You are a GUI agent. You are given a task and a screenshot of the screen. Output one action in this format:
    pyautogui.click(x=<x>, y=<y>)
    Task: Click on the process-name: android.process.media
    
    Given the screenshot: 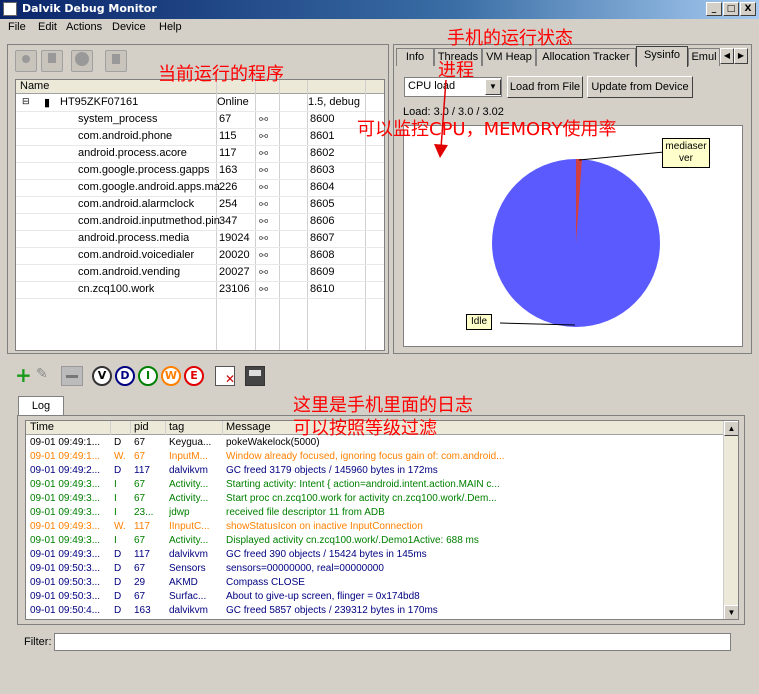 What is the action you would take?
    pyautogui.click(x=134, y=238)
    